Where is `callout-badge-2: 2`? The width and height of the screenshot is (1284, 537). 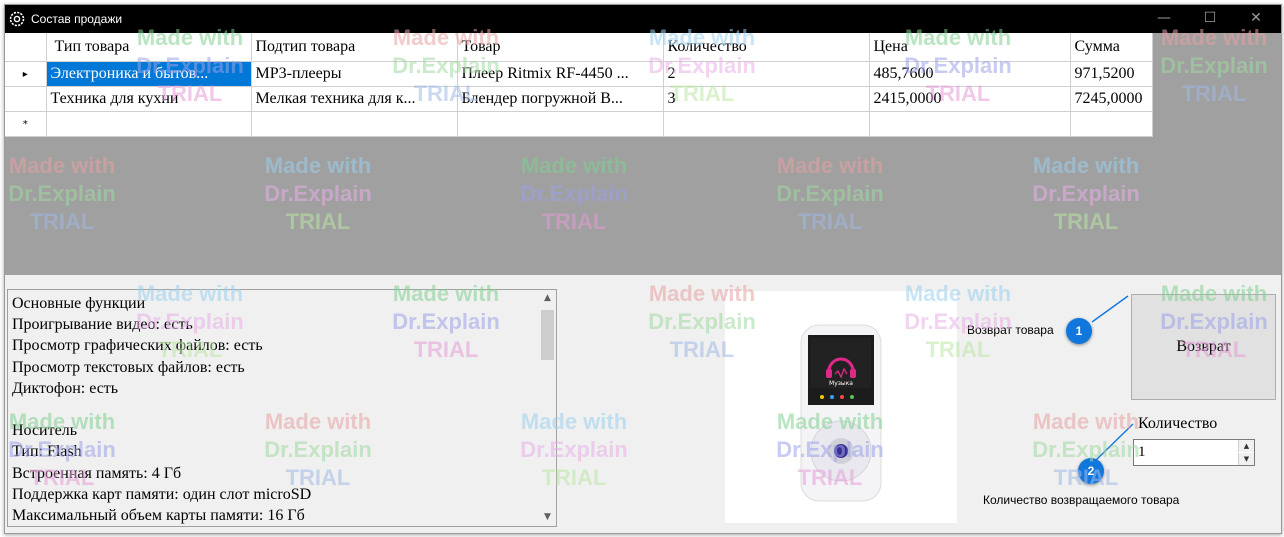
callout-badge-2: 2 is located at coordinates (1091, 471).